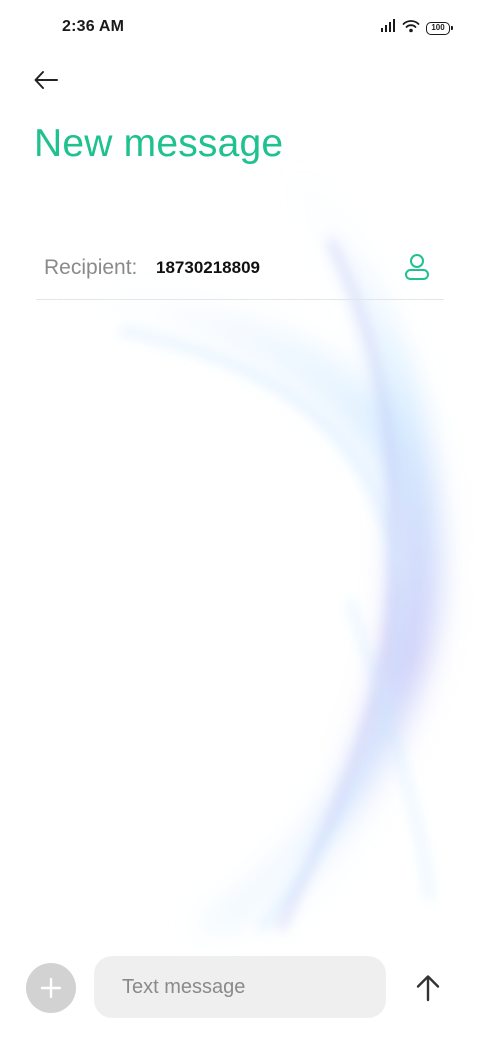 This screenshot has width=480, height=1040. What do you see at coordinates (93, 26) in the screenshot?
I see `status-time: 2:36 AM` at bounding box center [93, 26].